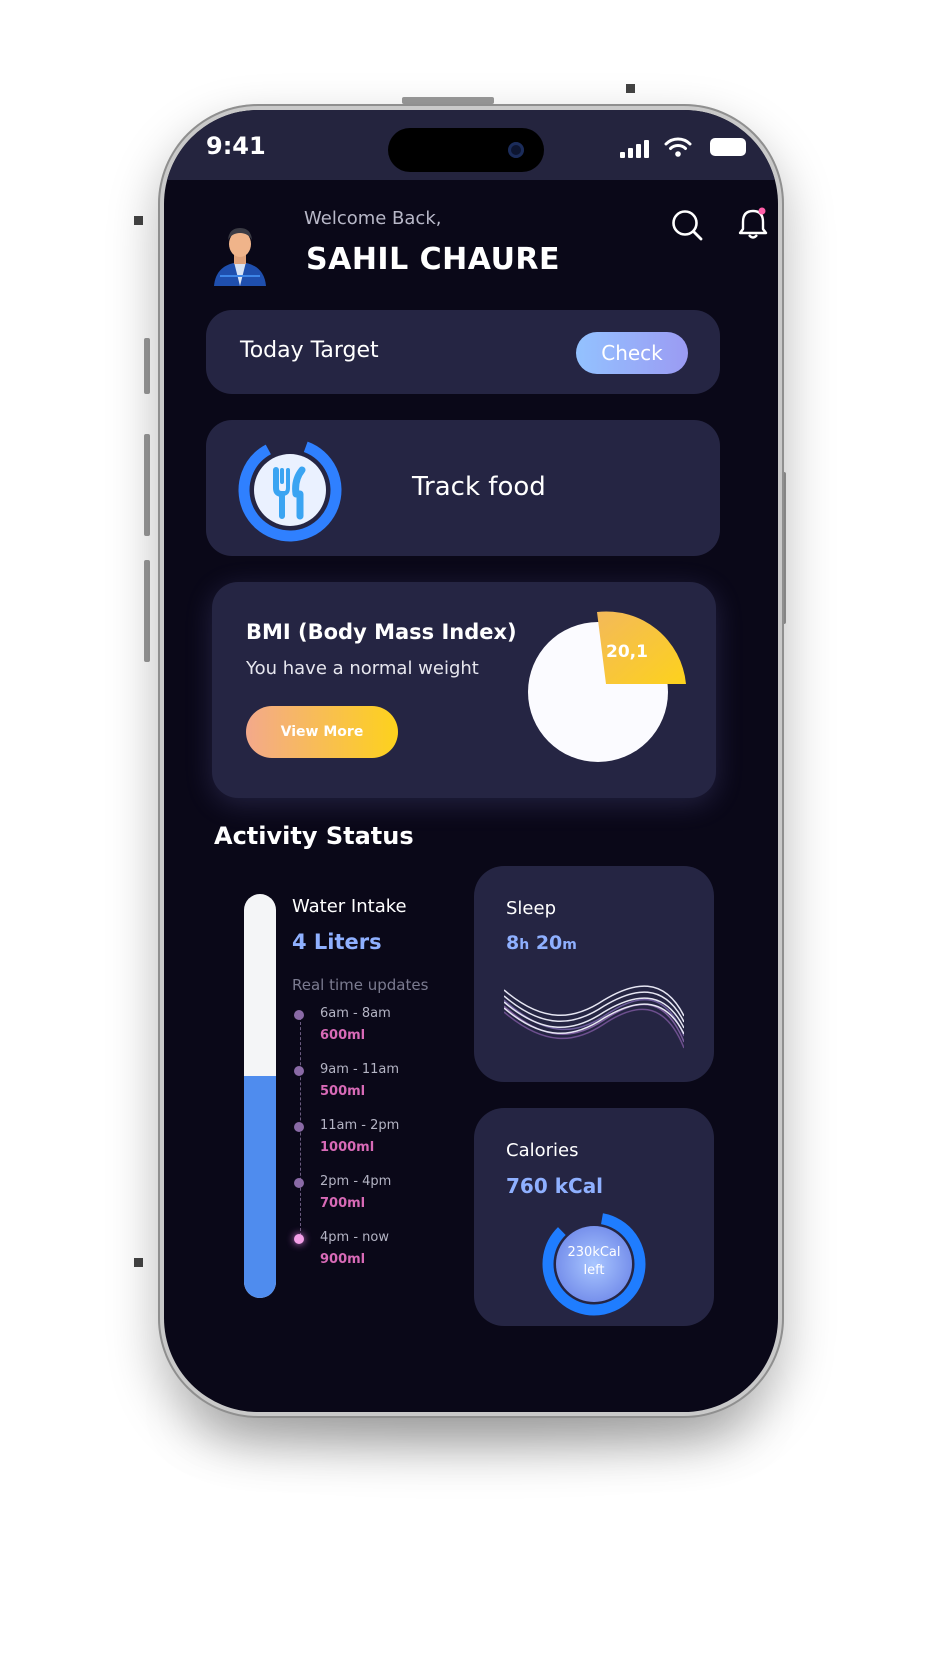  I want to click on timeline-time: 11am - 2pm, so click(360, 1125).